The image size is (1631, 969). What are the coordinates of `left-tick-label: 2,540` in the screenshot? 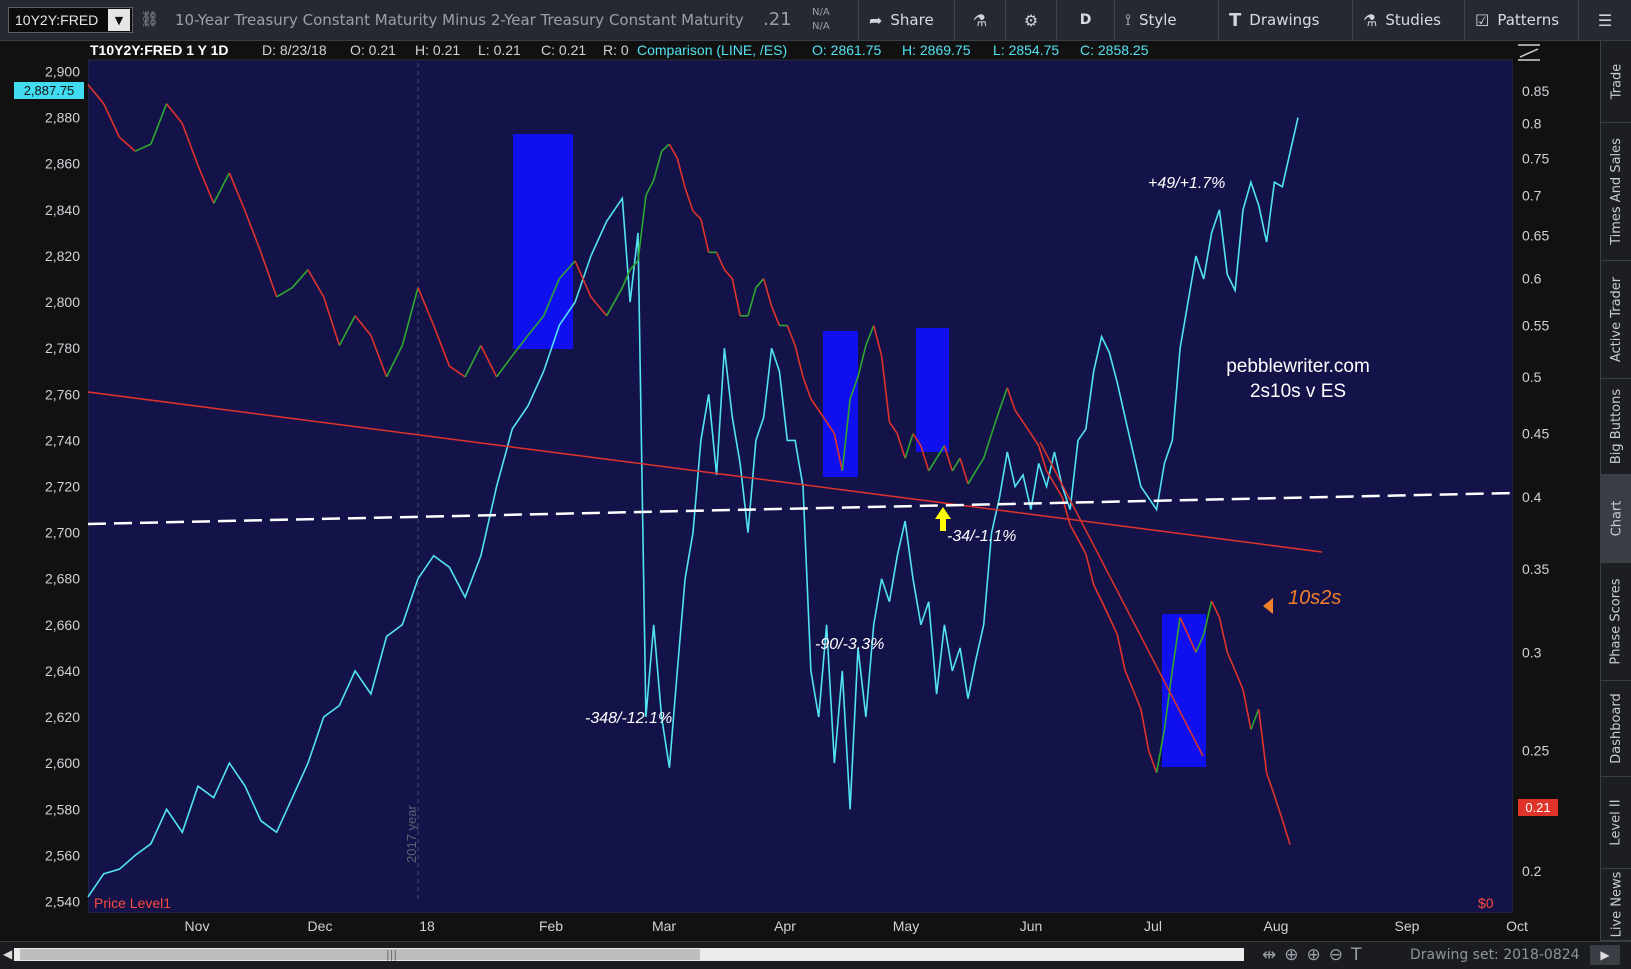 It's located at (62, 901).